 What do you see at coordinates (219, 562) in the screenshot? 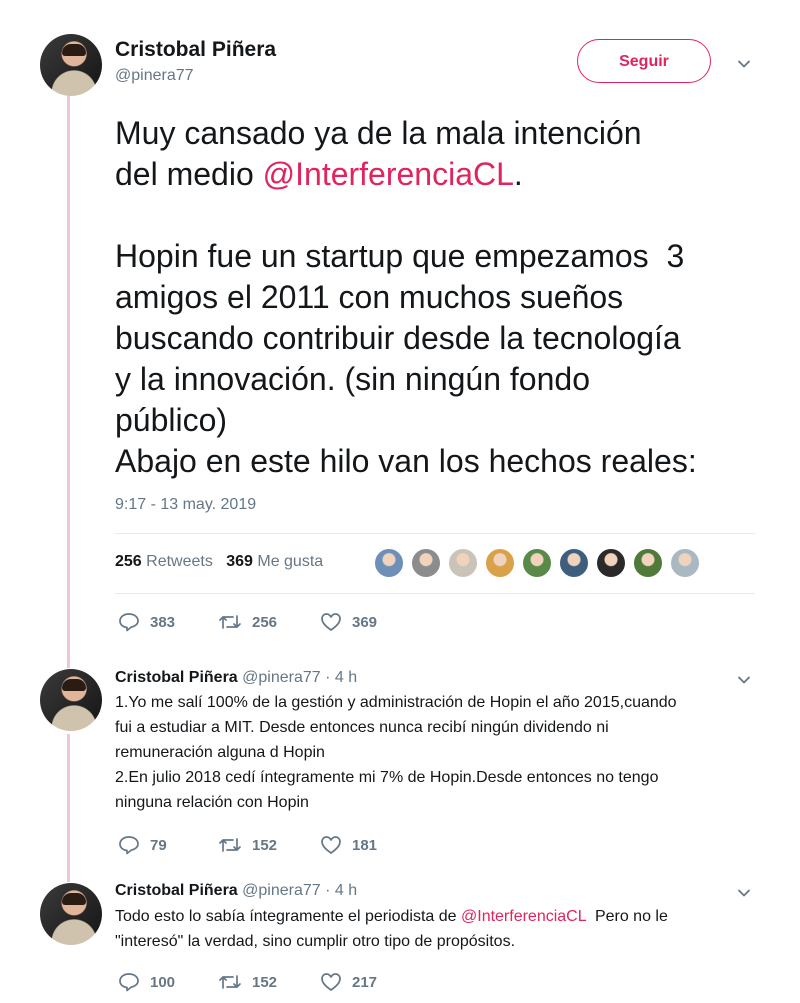
I see `engagement-stats: 256 Retweets 369 Me gusta` at bounding box center [219, 562].